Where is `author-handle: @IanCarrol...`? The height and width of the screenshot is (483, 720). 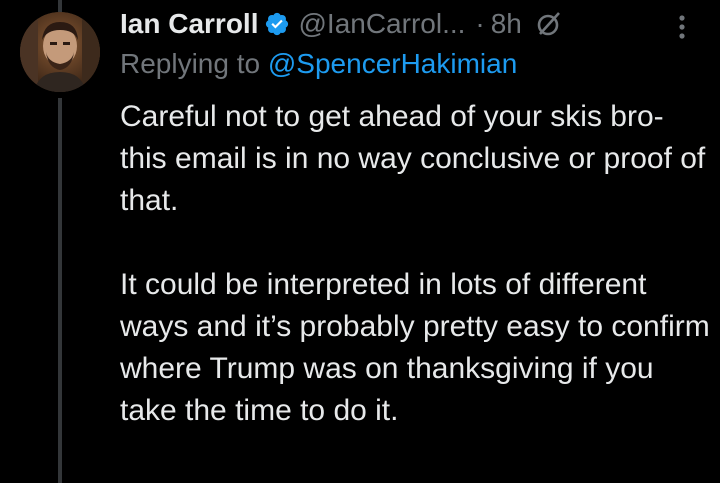
author-handle: @IanCarrol... is located at coordinates (381, 24).